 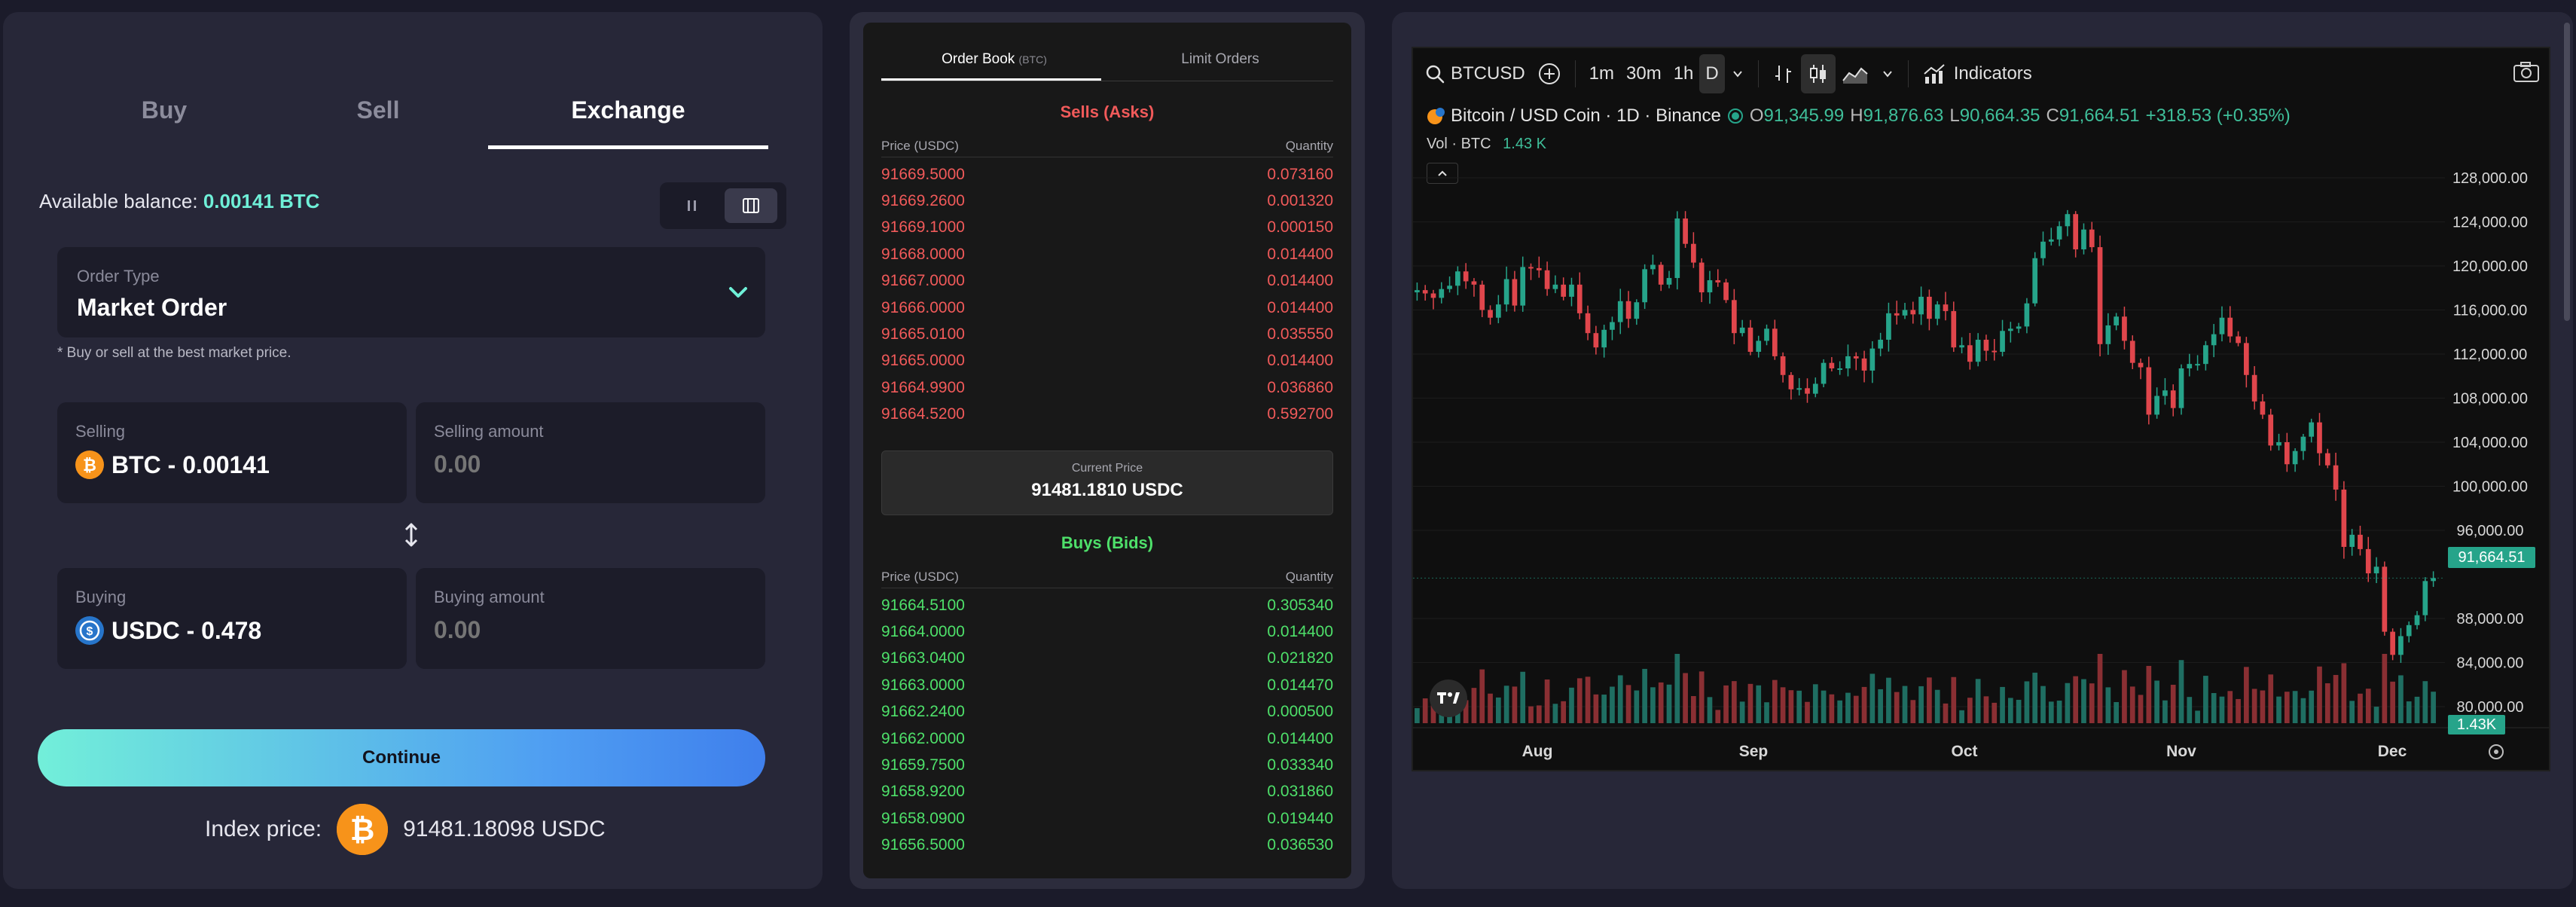 What do you see at coordinates (1449, 698) in the screenshot?
I see `tradingview-logo` at bounding box center [1449, 698].